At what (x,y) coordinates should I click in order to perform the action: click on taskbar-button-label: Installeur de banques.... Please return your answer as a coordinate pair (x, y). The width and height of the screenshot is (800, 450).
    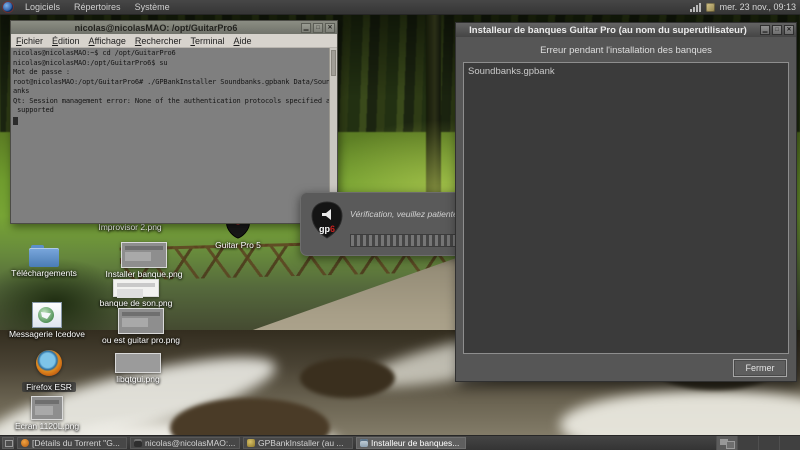
    Looking at the image, I should click on (415, 443).